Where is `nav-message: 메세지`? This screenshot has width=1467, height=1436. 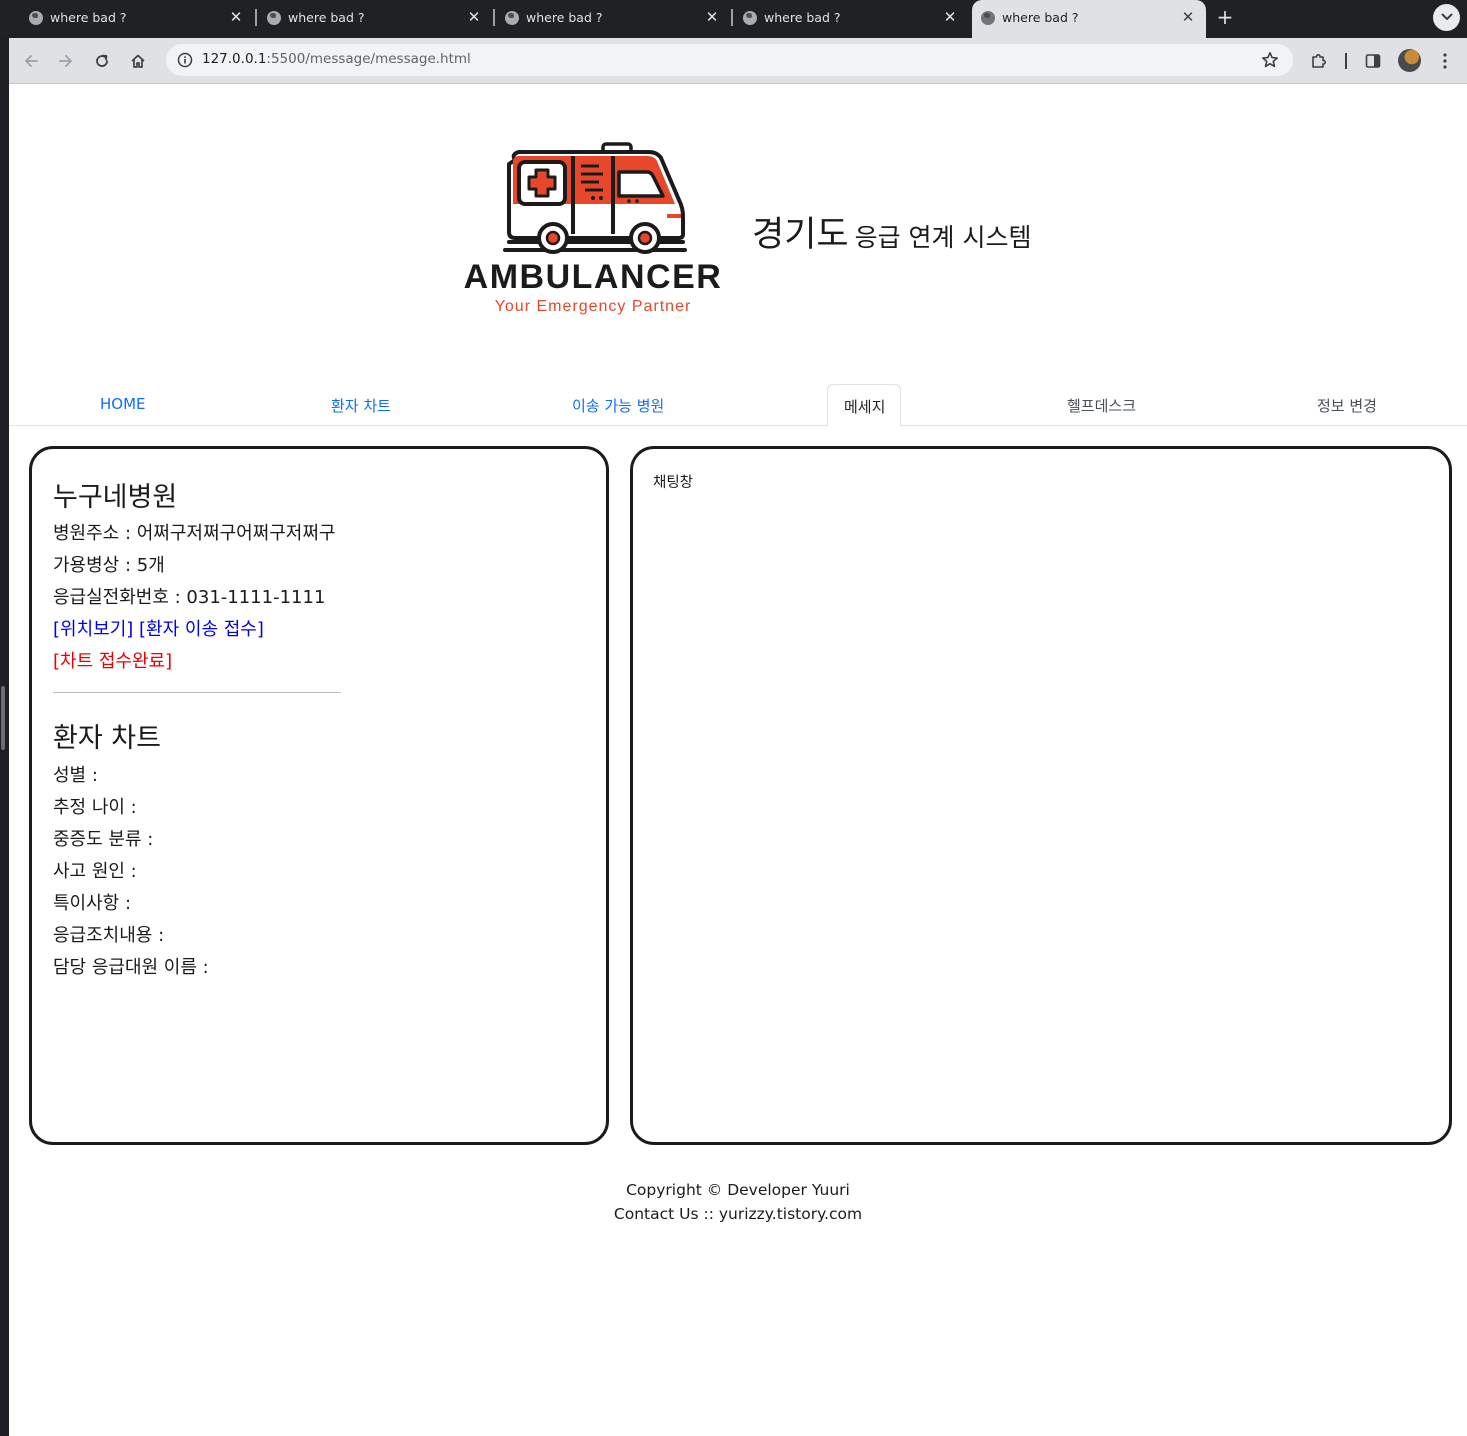 nav-message: 메세지 is located at coordinates (865, 407).